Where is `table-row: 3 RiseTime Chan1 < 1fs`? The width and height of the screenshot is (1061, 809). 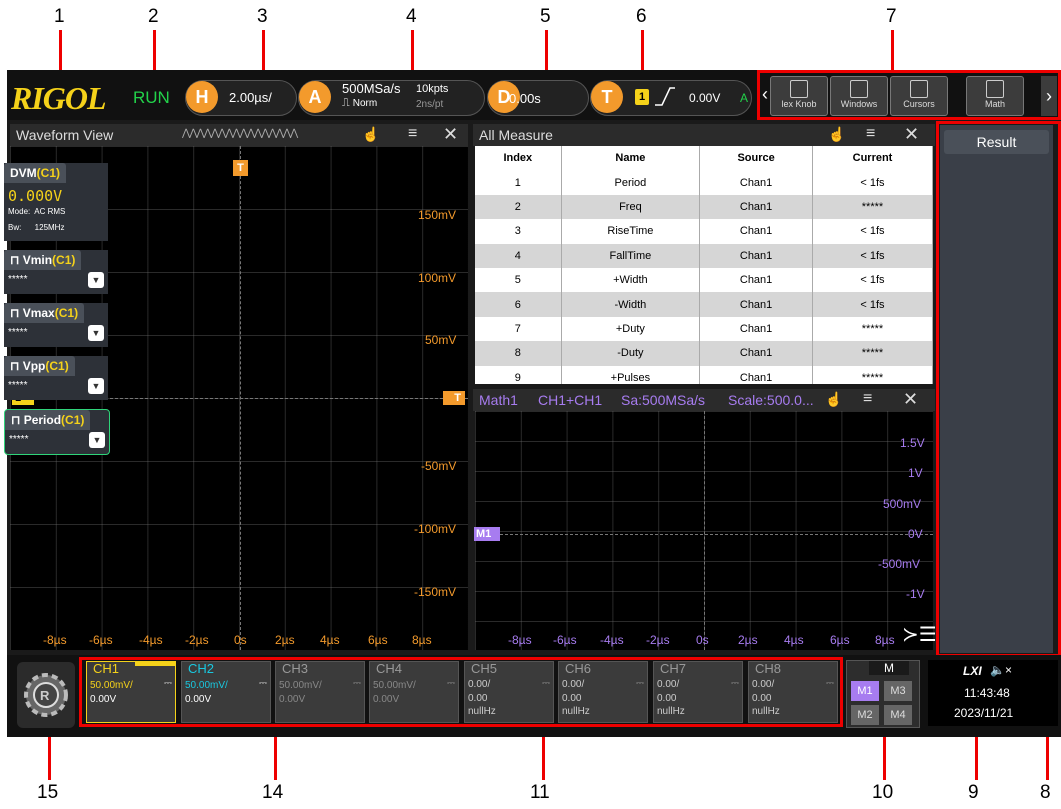
table-row: 3 RiseTime Chan1 < 1fs is located at coordinates (704, 231).